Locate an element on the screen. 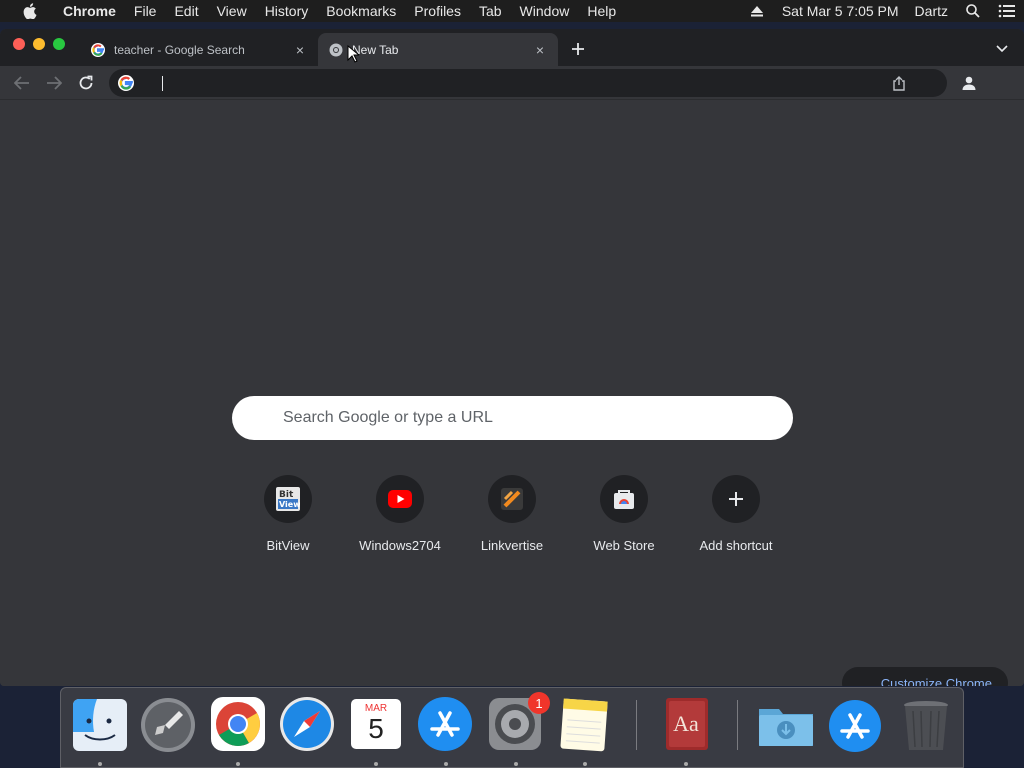  add-shortcut-button: Add shortcut is located at coordinates (736, 518).